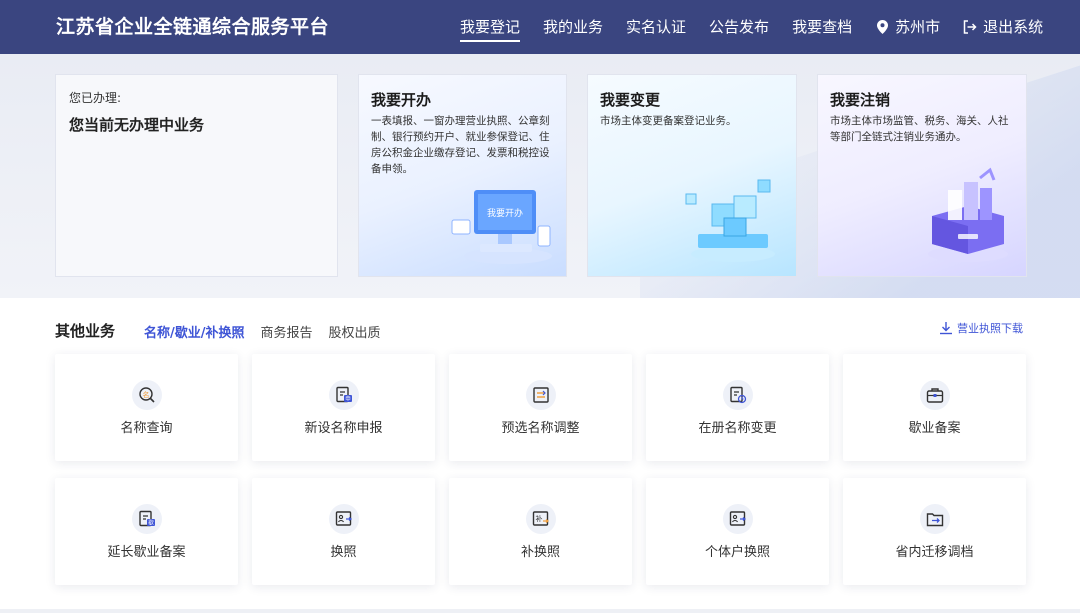  I want to click on svg-text: 补, so click(538, 518).